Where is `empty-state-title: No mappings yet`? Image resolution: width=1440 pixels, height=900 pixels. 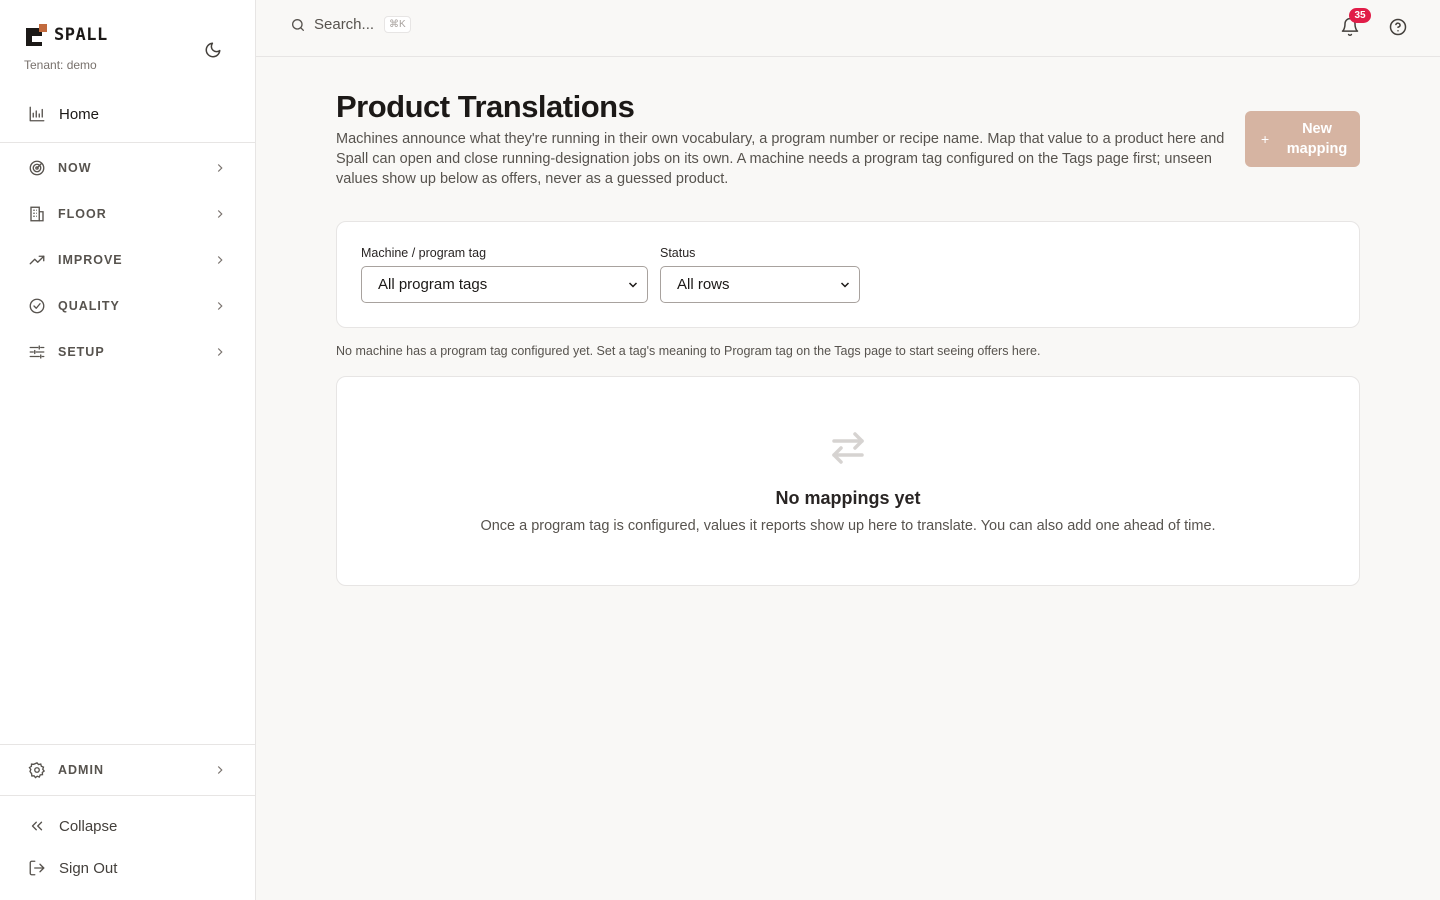
empty-state-title: No mappings yet is located at coordinates (848, 498).